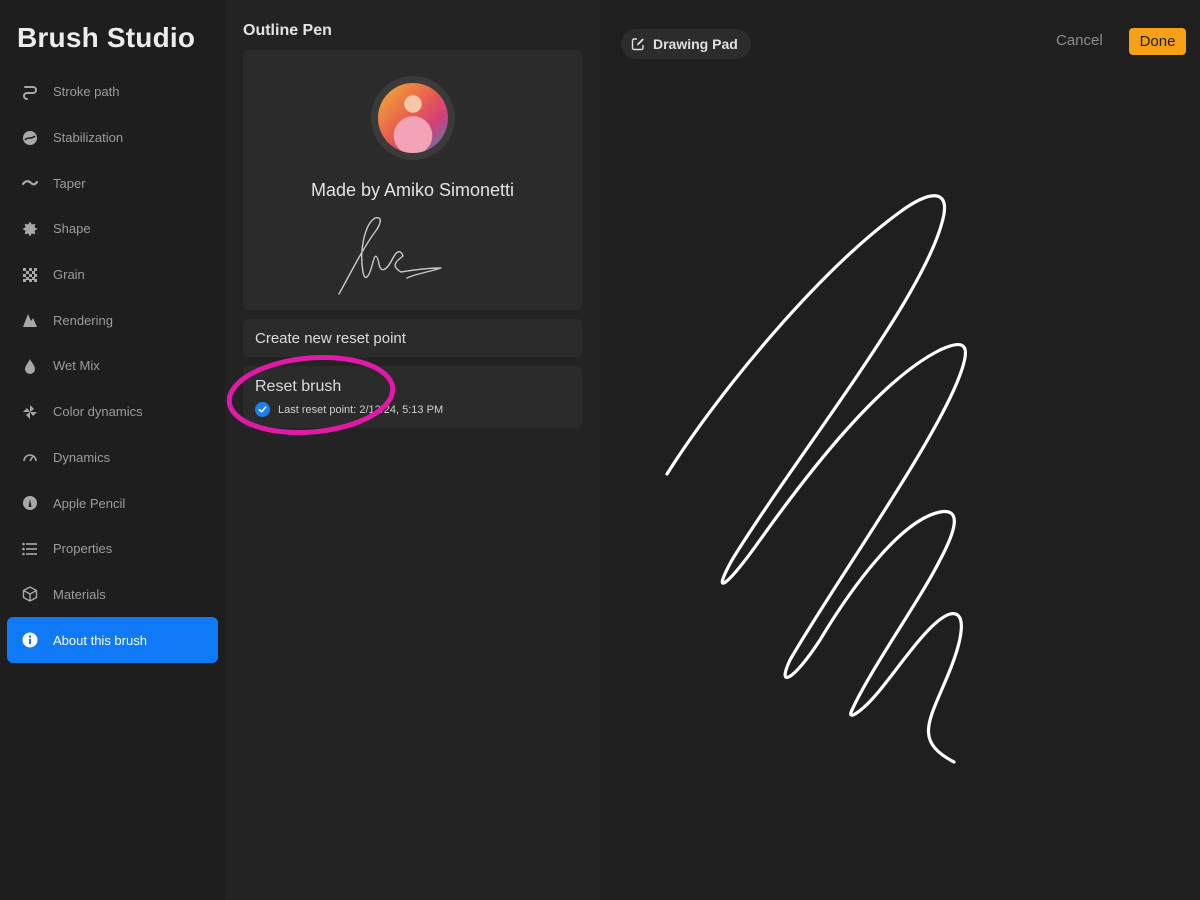 This screenshot has width=1200, height=900. I want to click on author-avatar-ring, so click(413, 118).